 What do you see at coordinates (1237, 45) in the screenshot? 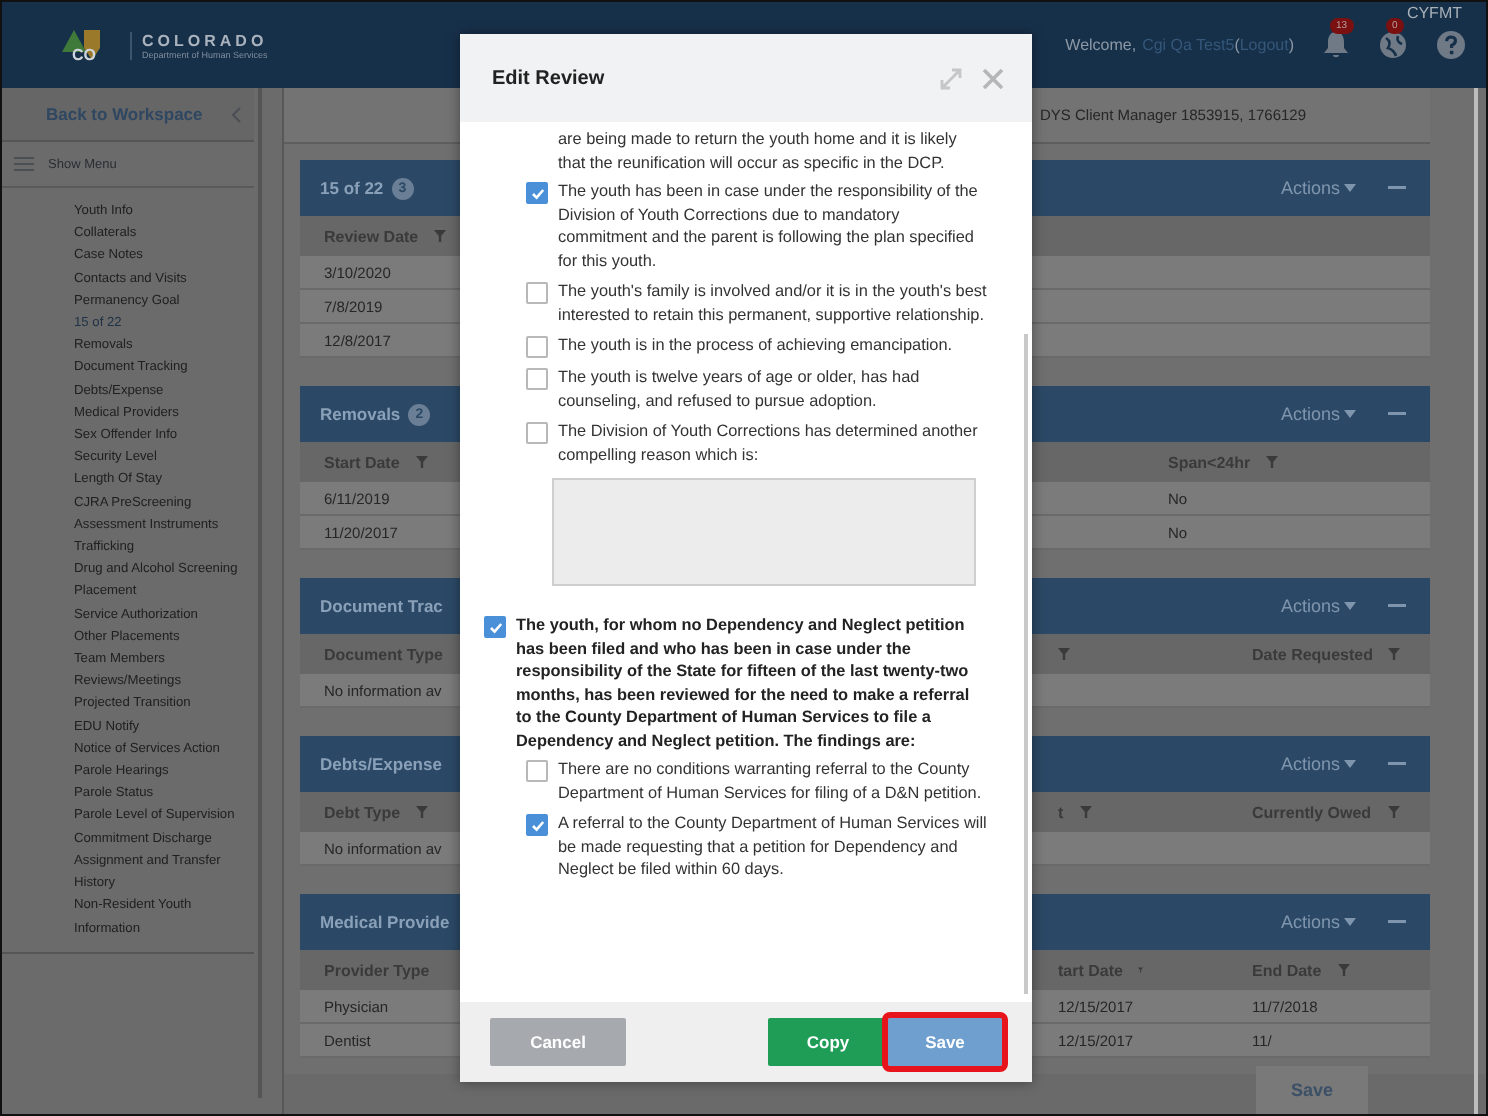
I see `paren-text: (` at bounding box center [1237, 45].